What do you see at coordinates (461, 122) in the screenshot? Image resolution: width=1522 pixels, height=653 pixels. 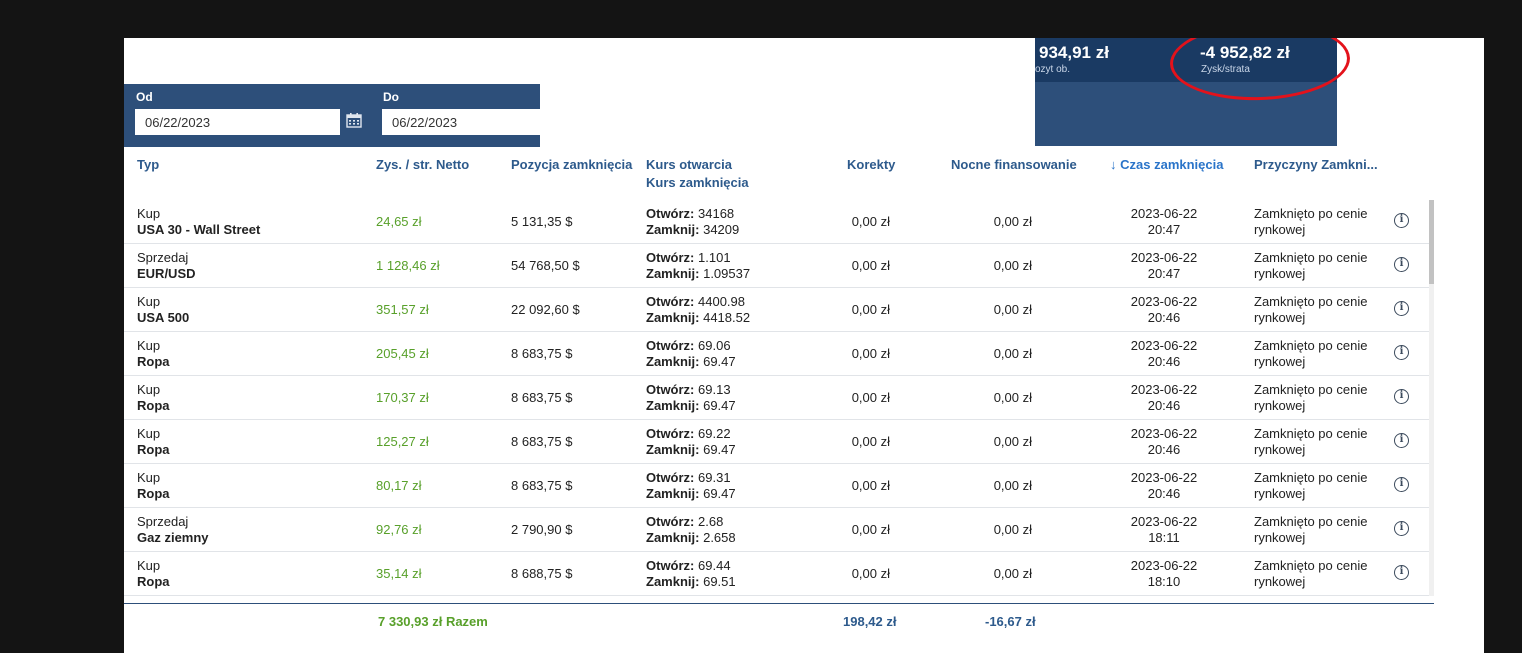 I see `to-date-input` at bounding box center [461, 122].